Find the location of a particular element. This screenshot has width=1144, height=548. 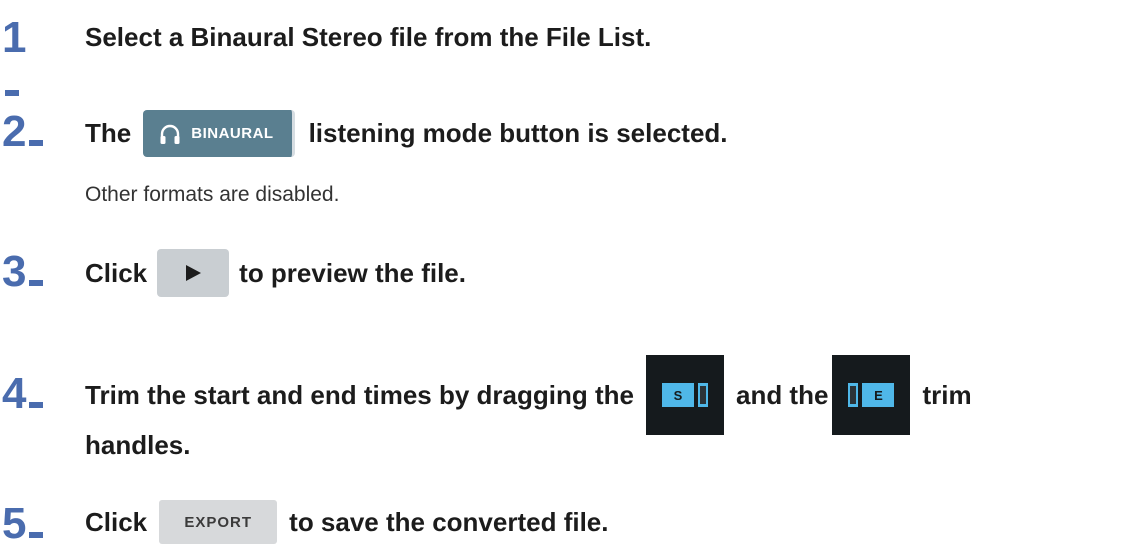

step-text-continued: handles. is located at coordinates (138, 445).